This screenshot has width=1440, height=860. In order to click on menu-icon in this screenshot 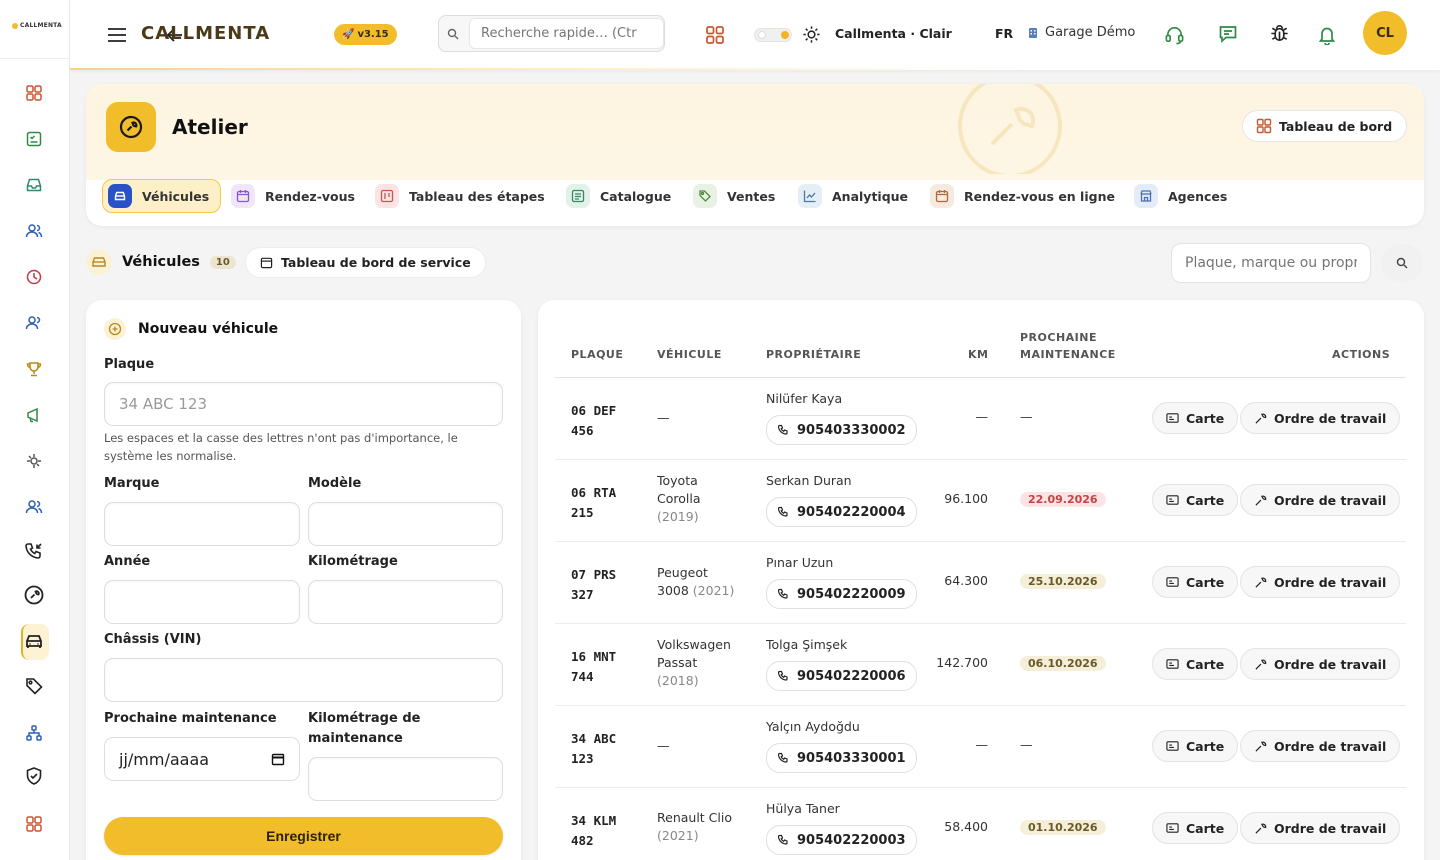, I will do `click(117, 35)`.